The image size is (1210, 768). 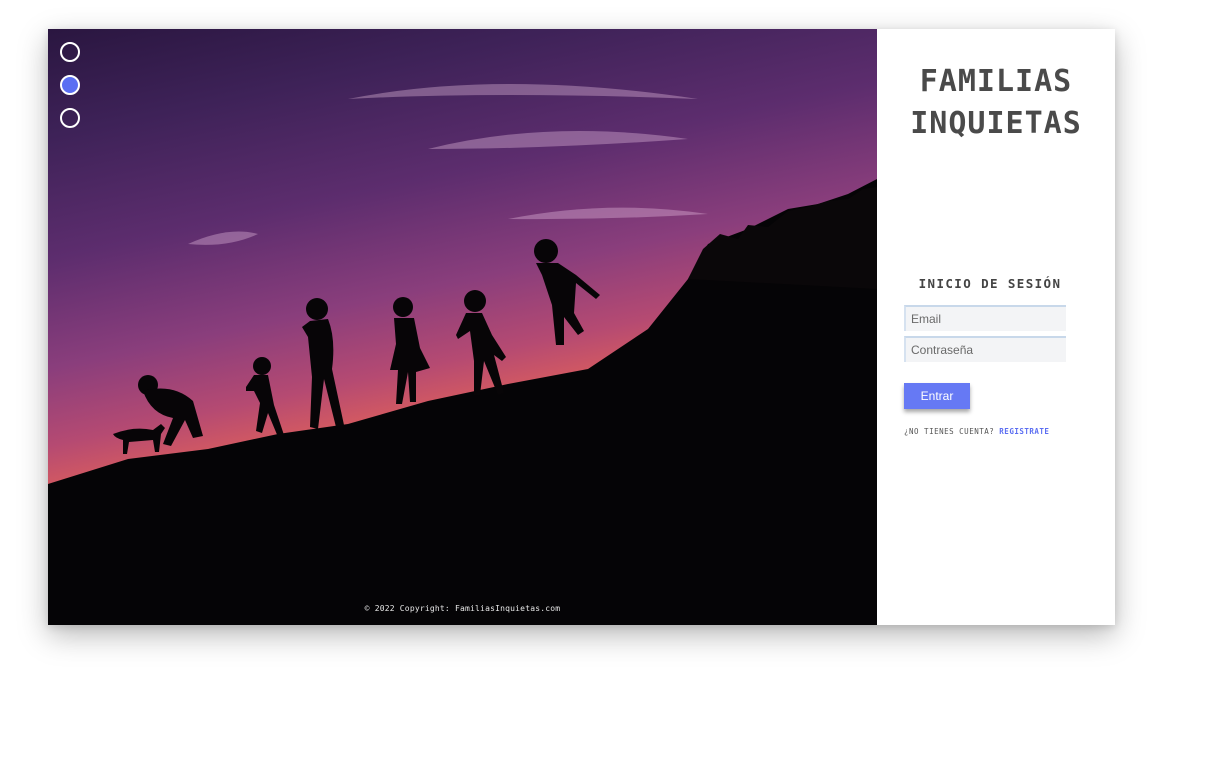 I want to click on login-submit-button: Entrar, so click(x=937, y=396).